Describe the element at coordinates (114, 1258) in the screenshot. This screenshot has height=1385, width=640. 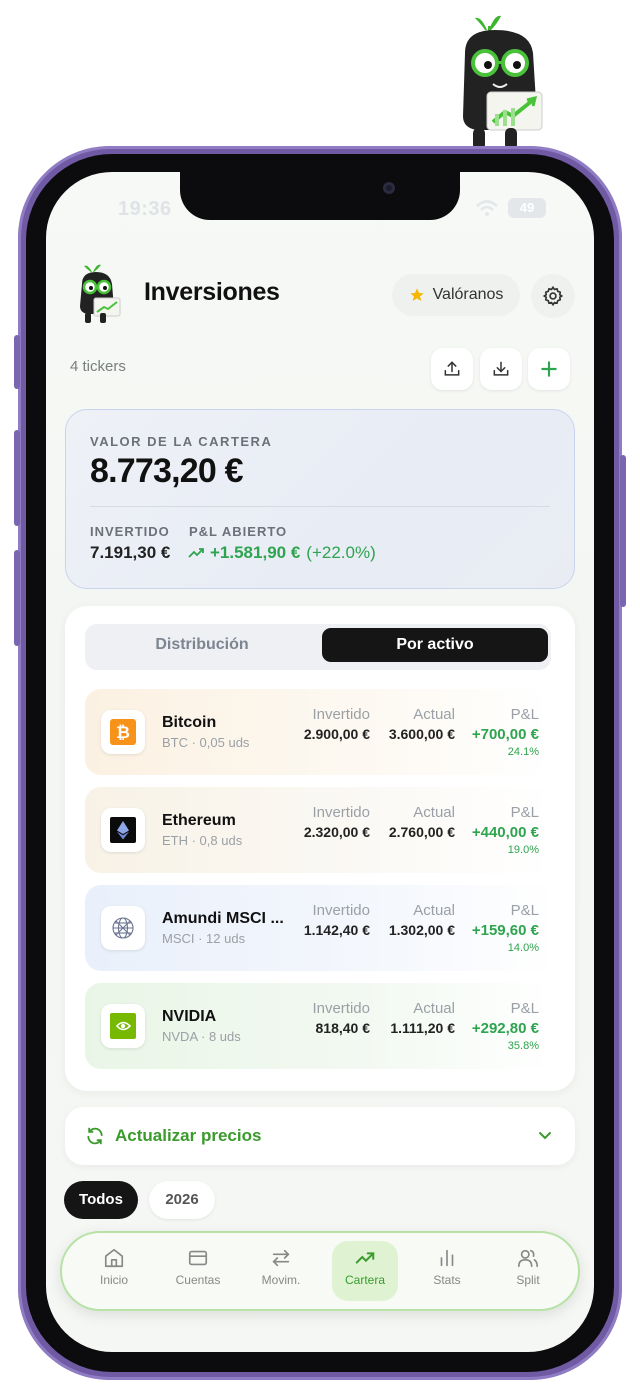
I see `home-icon` at that location.